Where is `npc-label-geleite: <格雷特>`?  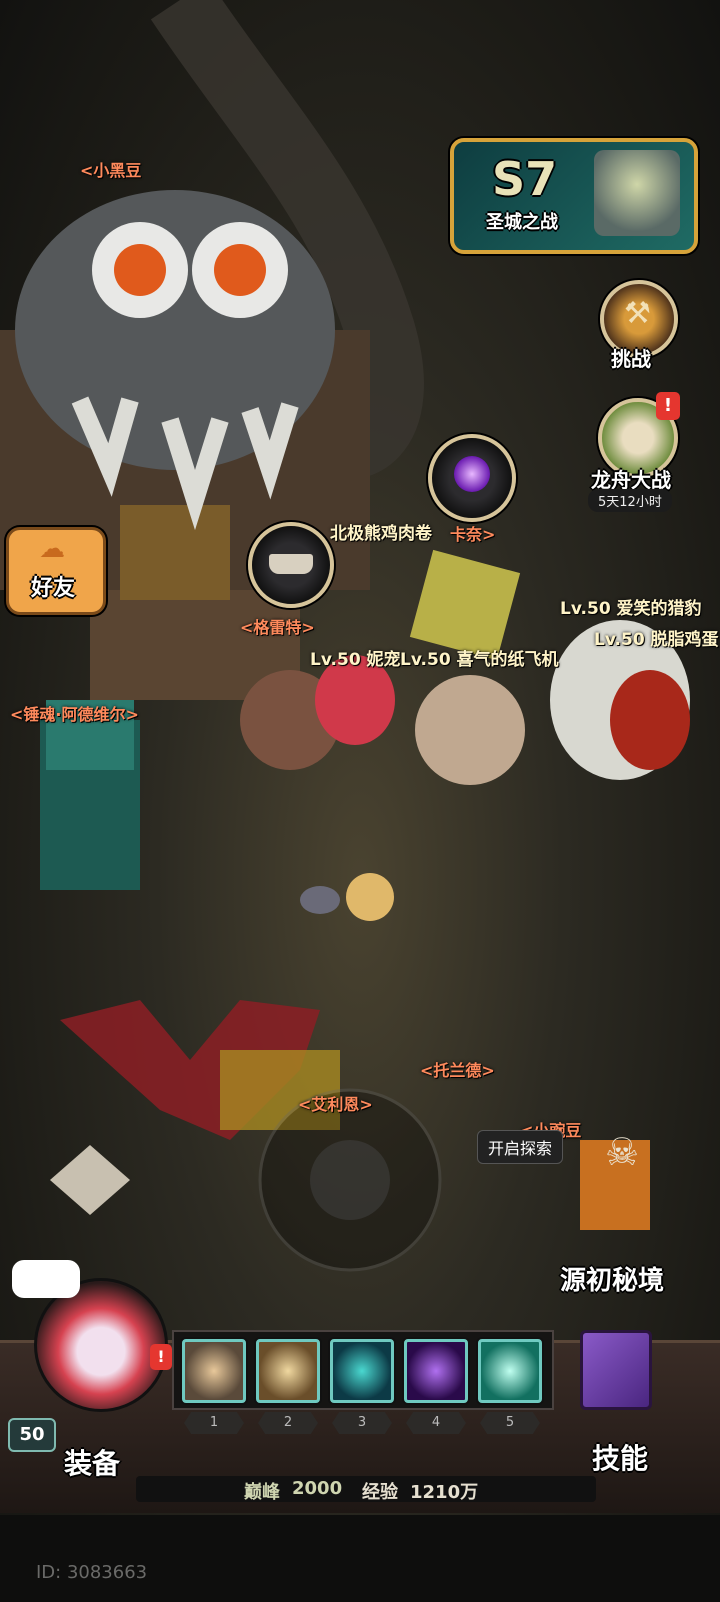 npc-label-geleite: <格雷特> is located at coordinates (277, 627).